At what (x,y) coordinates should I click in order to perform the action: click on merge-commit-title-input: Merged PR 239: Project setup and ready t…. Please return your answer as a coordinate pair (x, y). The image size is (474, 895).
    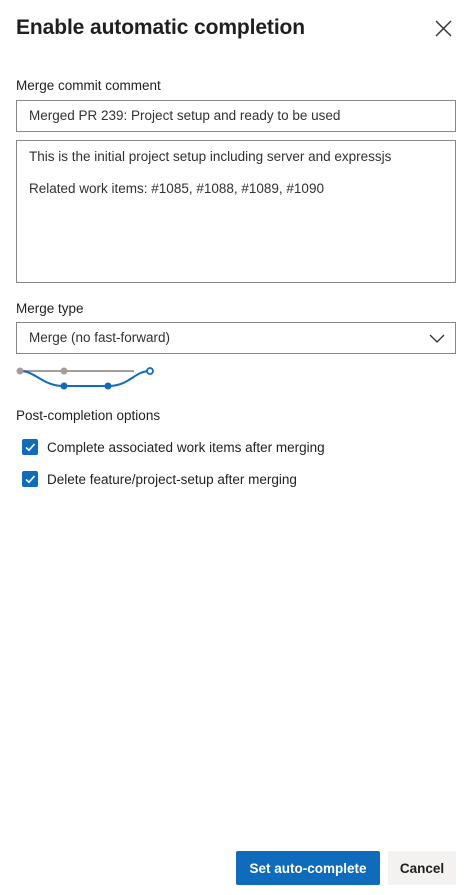
    Looking at the image, I should click on (236, 116).